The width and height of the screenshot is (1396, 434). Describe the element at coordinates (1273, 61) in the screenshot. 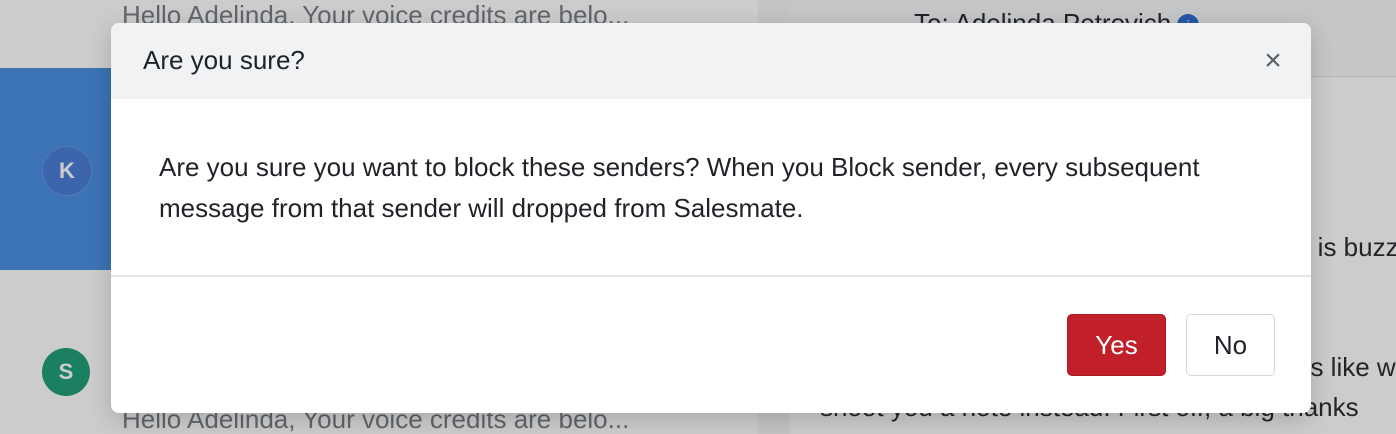

I see `close-icon: ×` at that location.